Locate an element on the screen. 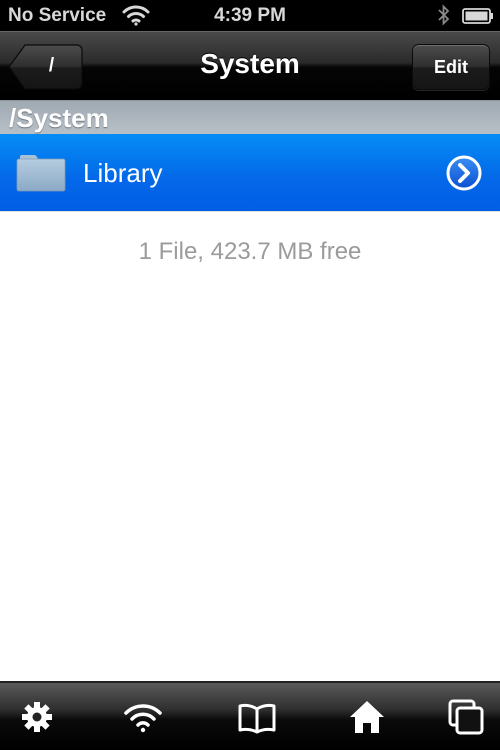 This screenshot has height=750, width=500. row-separator is located at coordinates (250, 211).